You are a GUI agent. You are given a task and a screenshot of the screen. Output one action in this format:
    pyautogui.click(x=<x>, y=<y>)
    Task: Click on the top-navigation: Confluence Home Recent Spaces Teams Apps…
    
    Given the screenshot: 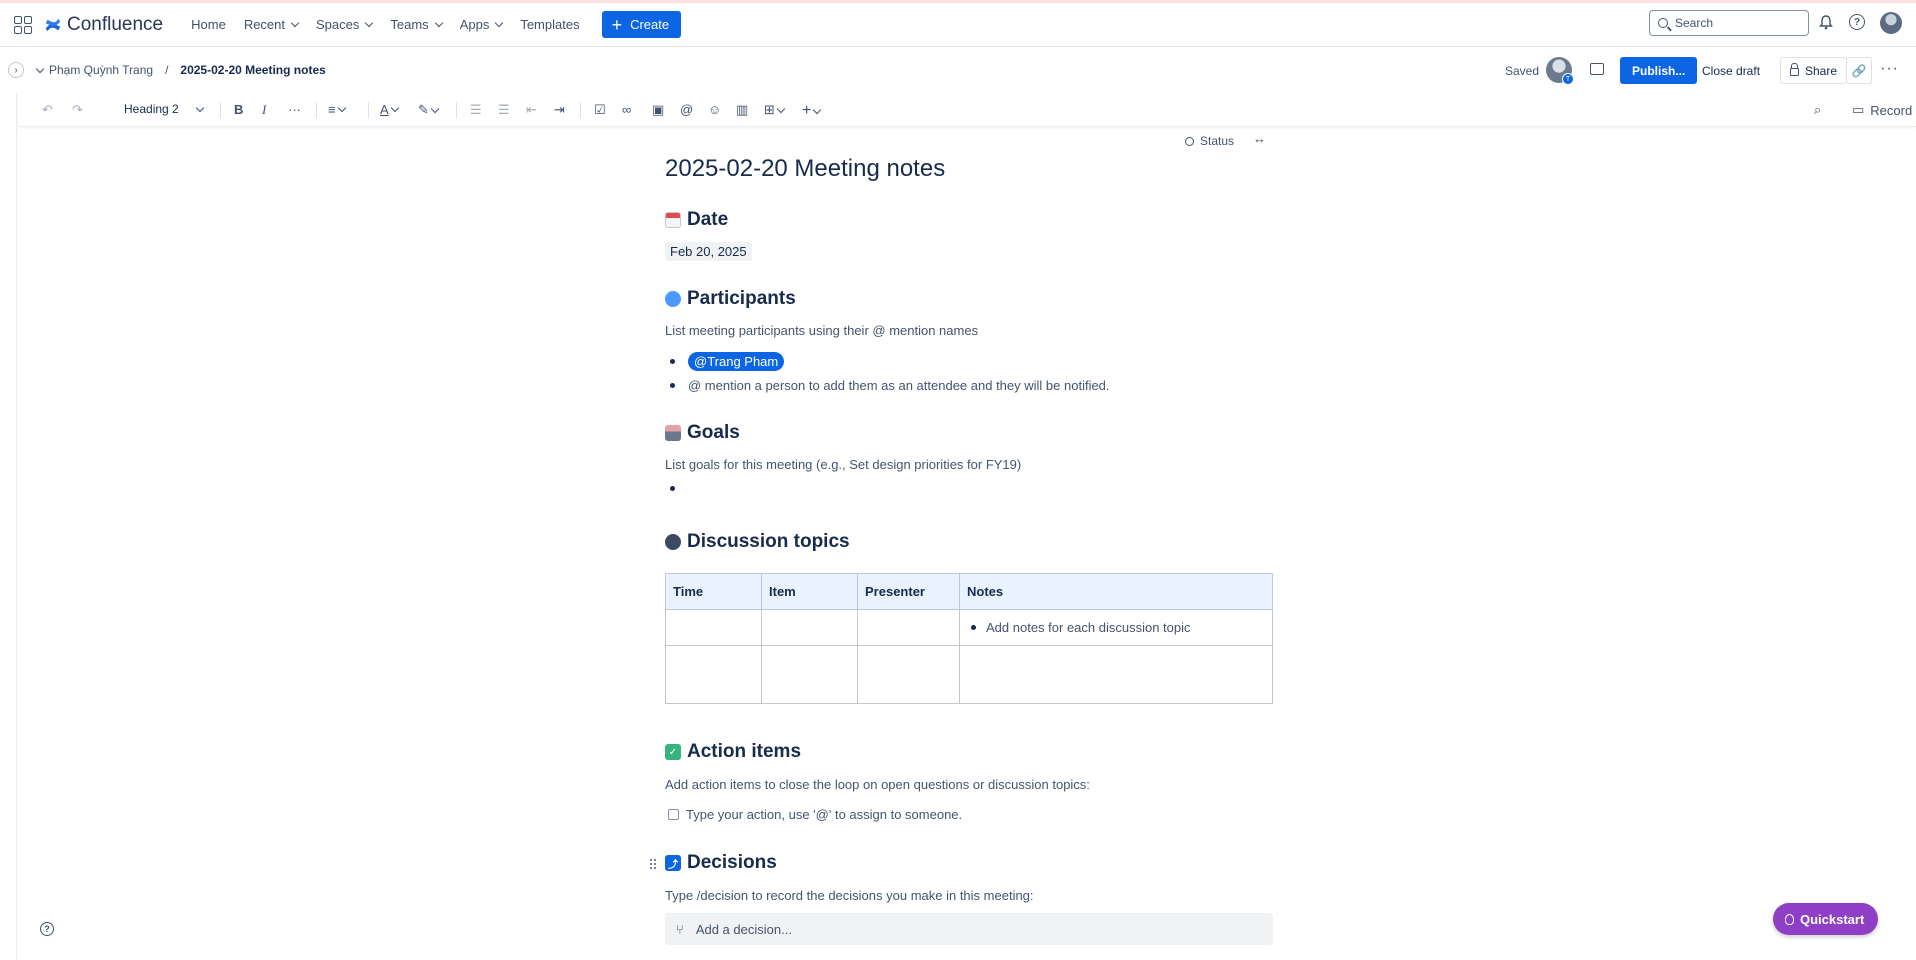 What is the action you would take?
    pyautogui.click(x=958, y=23)
    